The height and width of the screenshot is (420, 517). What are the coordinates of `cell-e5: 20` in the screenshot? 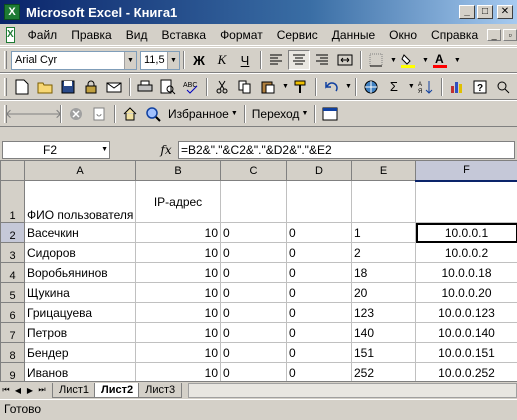 It's located at (383, 292).